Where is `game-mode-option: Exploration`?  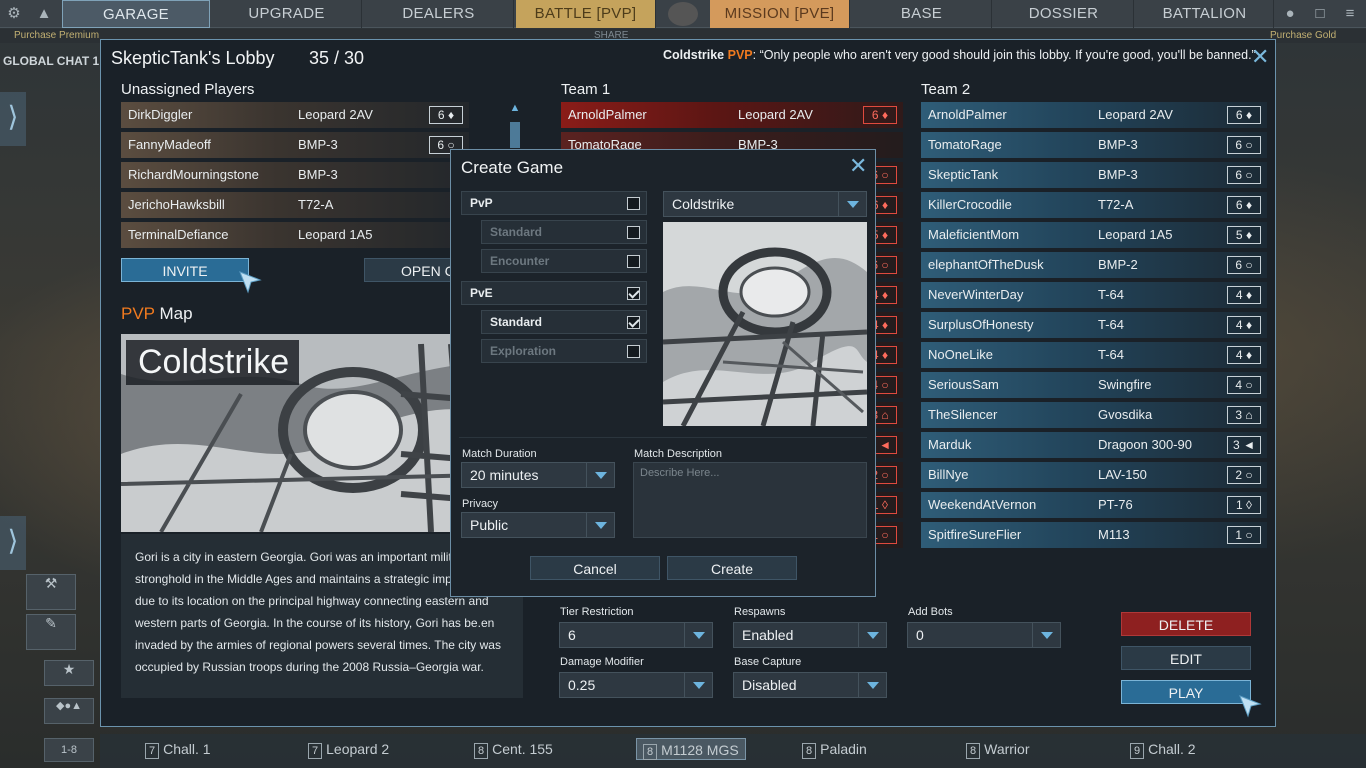
game-mode-option: Exploration is located at coordinates (564, 351).